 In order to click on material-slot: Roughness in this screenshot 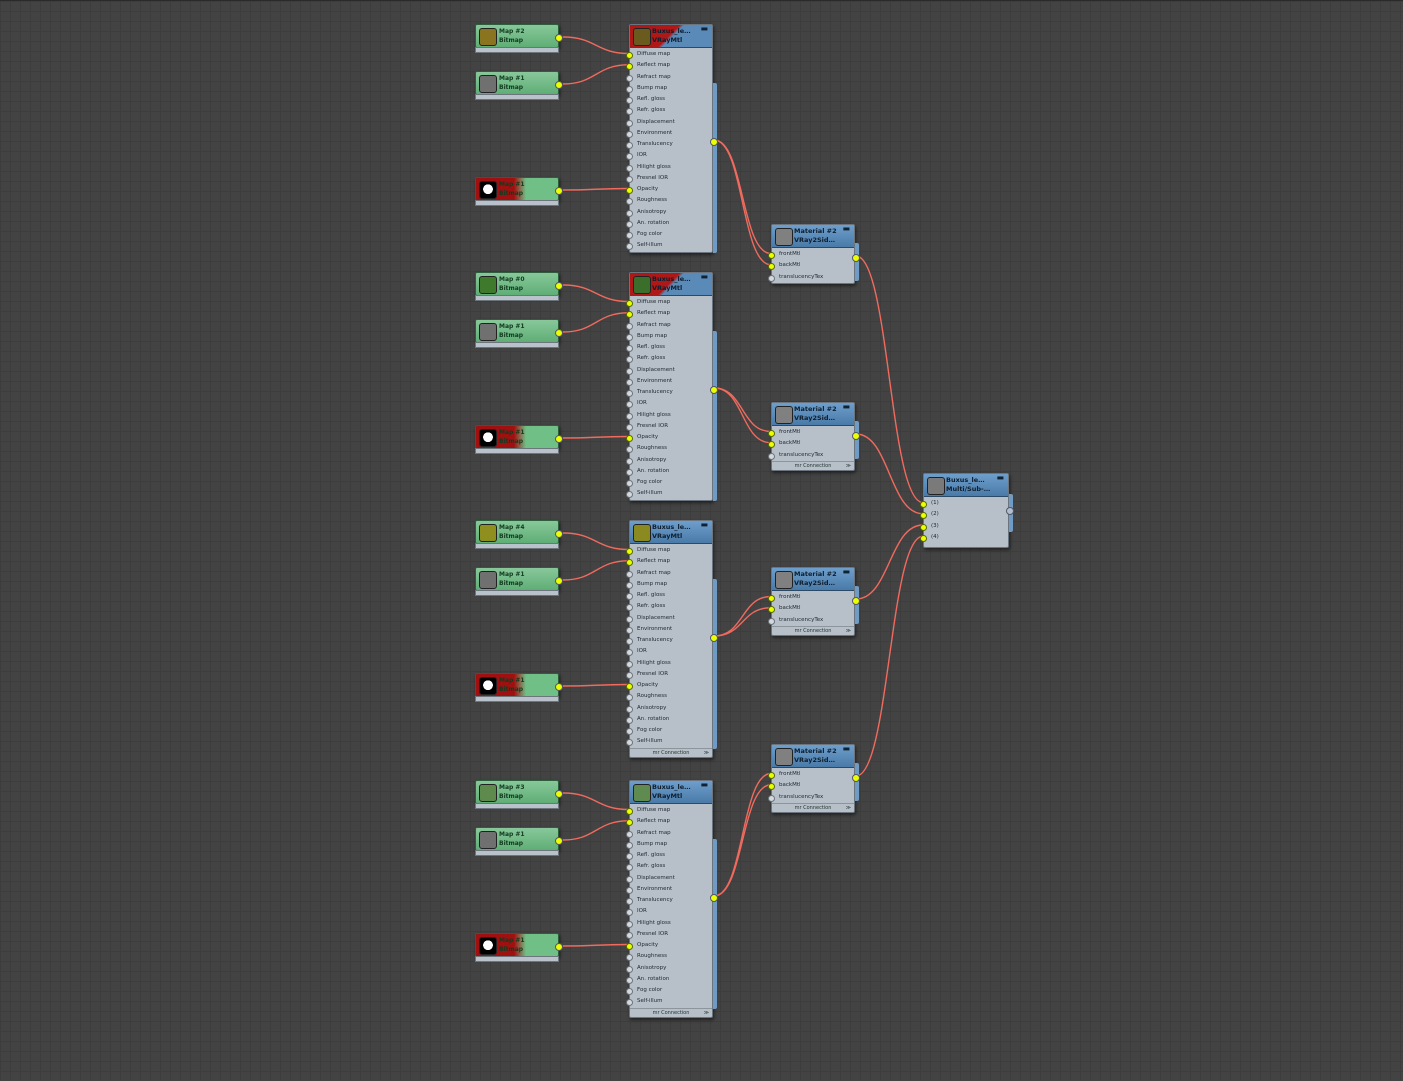, I will do `click(669, 696)`.